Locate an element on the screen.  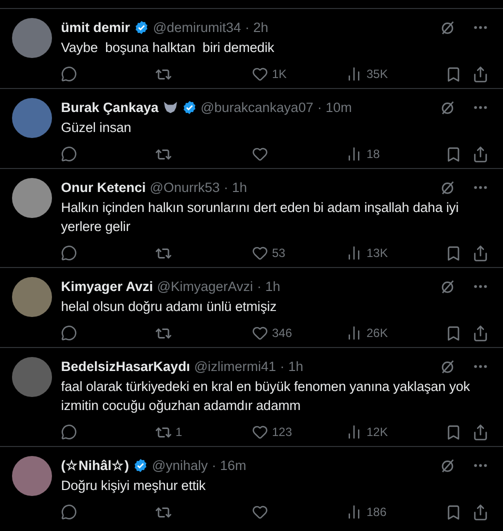
like-count: 346 is located at coordinates (282, 333).